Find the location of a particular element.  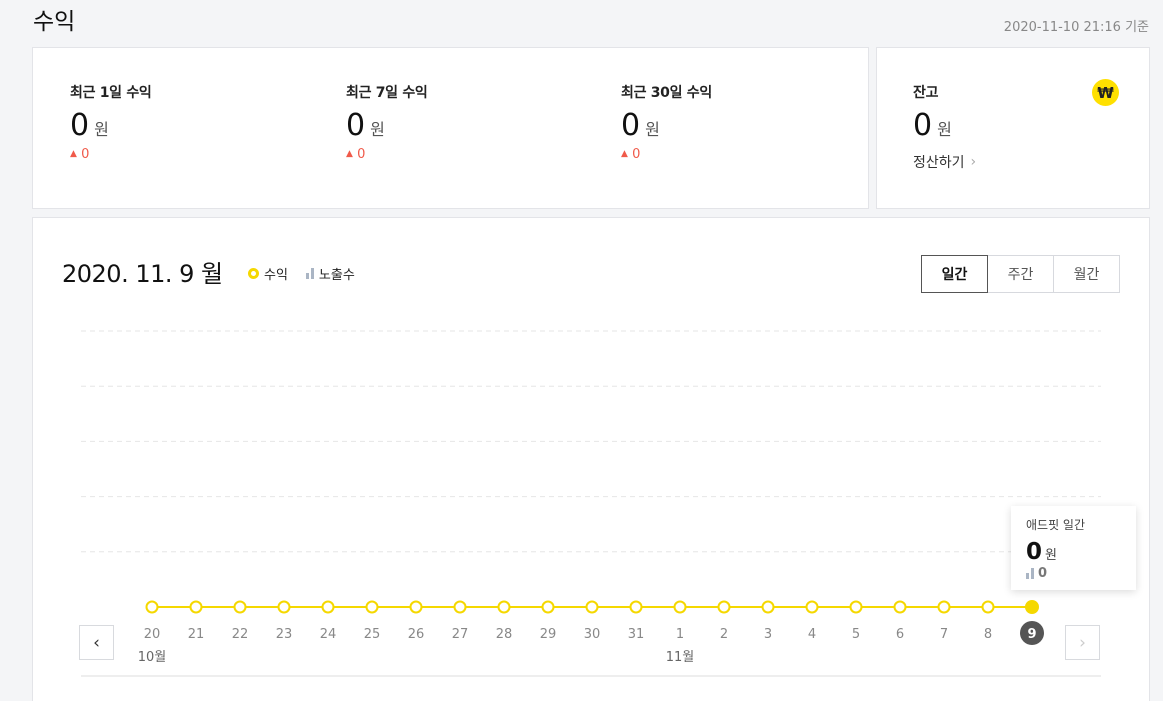

x-tick-label: 3 is located at coordinates (768, 634).